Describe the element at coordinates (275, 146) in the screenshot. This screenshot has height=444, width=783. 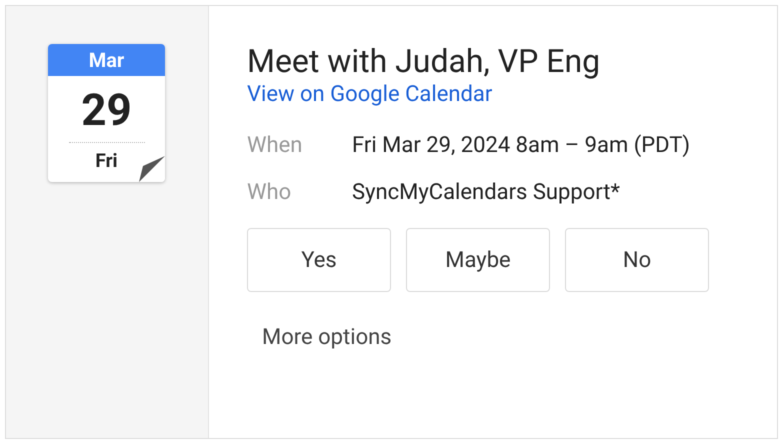
I see `detail-label: When` at that location.